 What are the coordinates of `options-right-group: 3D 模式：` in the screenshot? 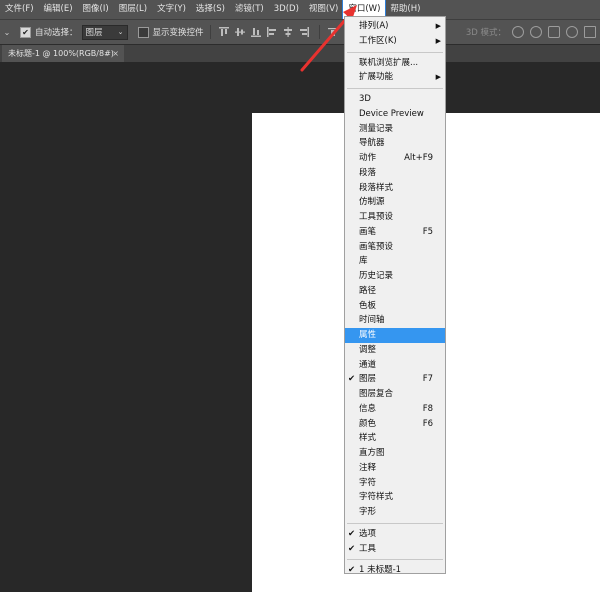 It's located at (531, 32).